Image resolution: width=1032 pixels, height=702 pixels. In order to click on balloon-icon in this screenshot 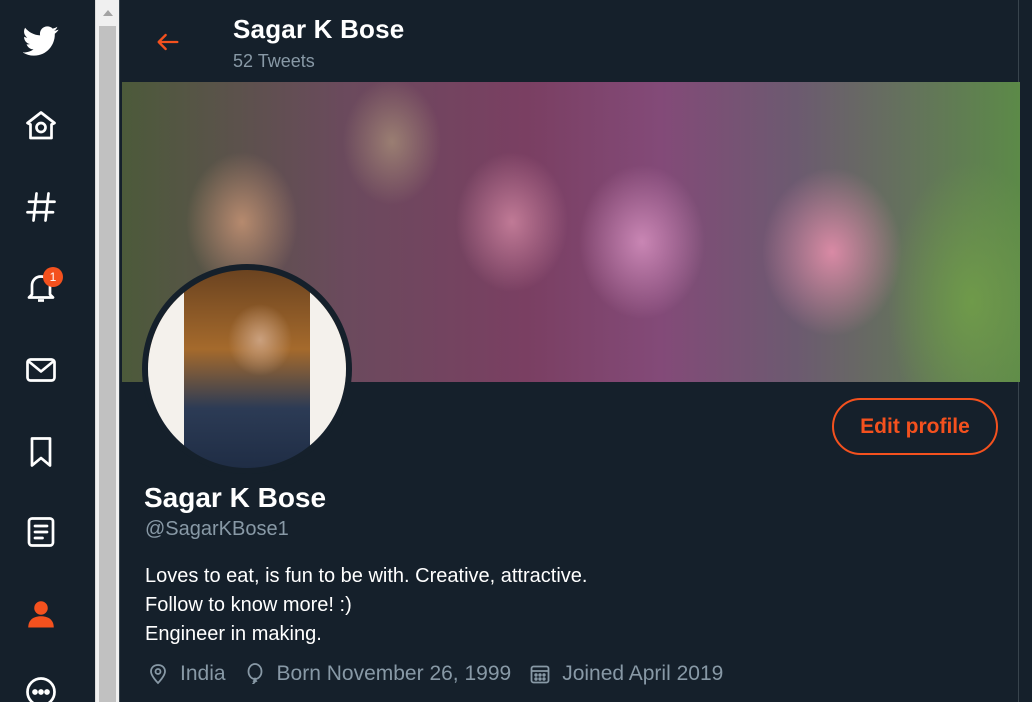, I will do `click(254, 674)`.